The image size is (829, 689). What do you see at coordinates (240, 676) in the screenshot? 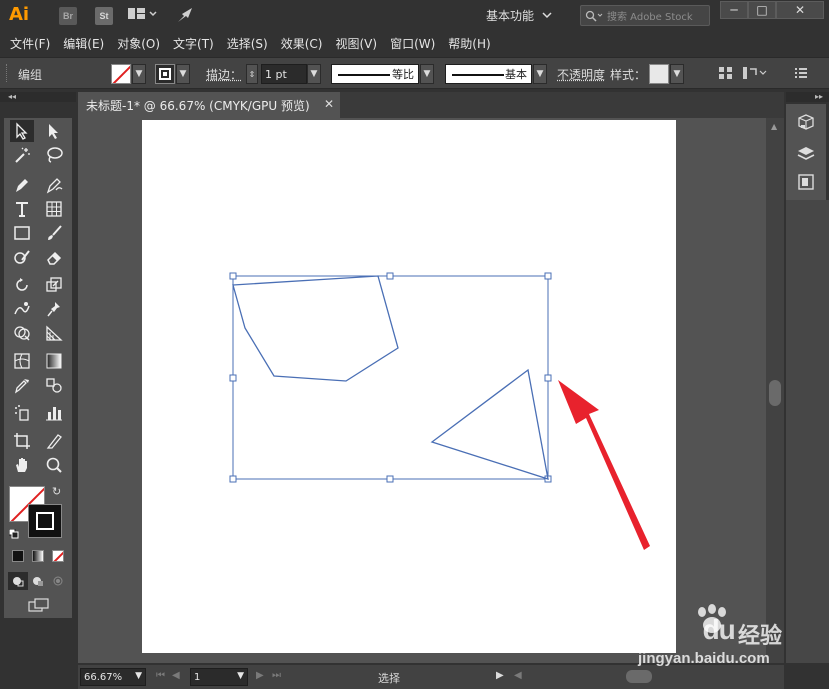
I see `artboard-dropdown-icon: ▼` at bounding box center [240, 676].